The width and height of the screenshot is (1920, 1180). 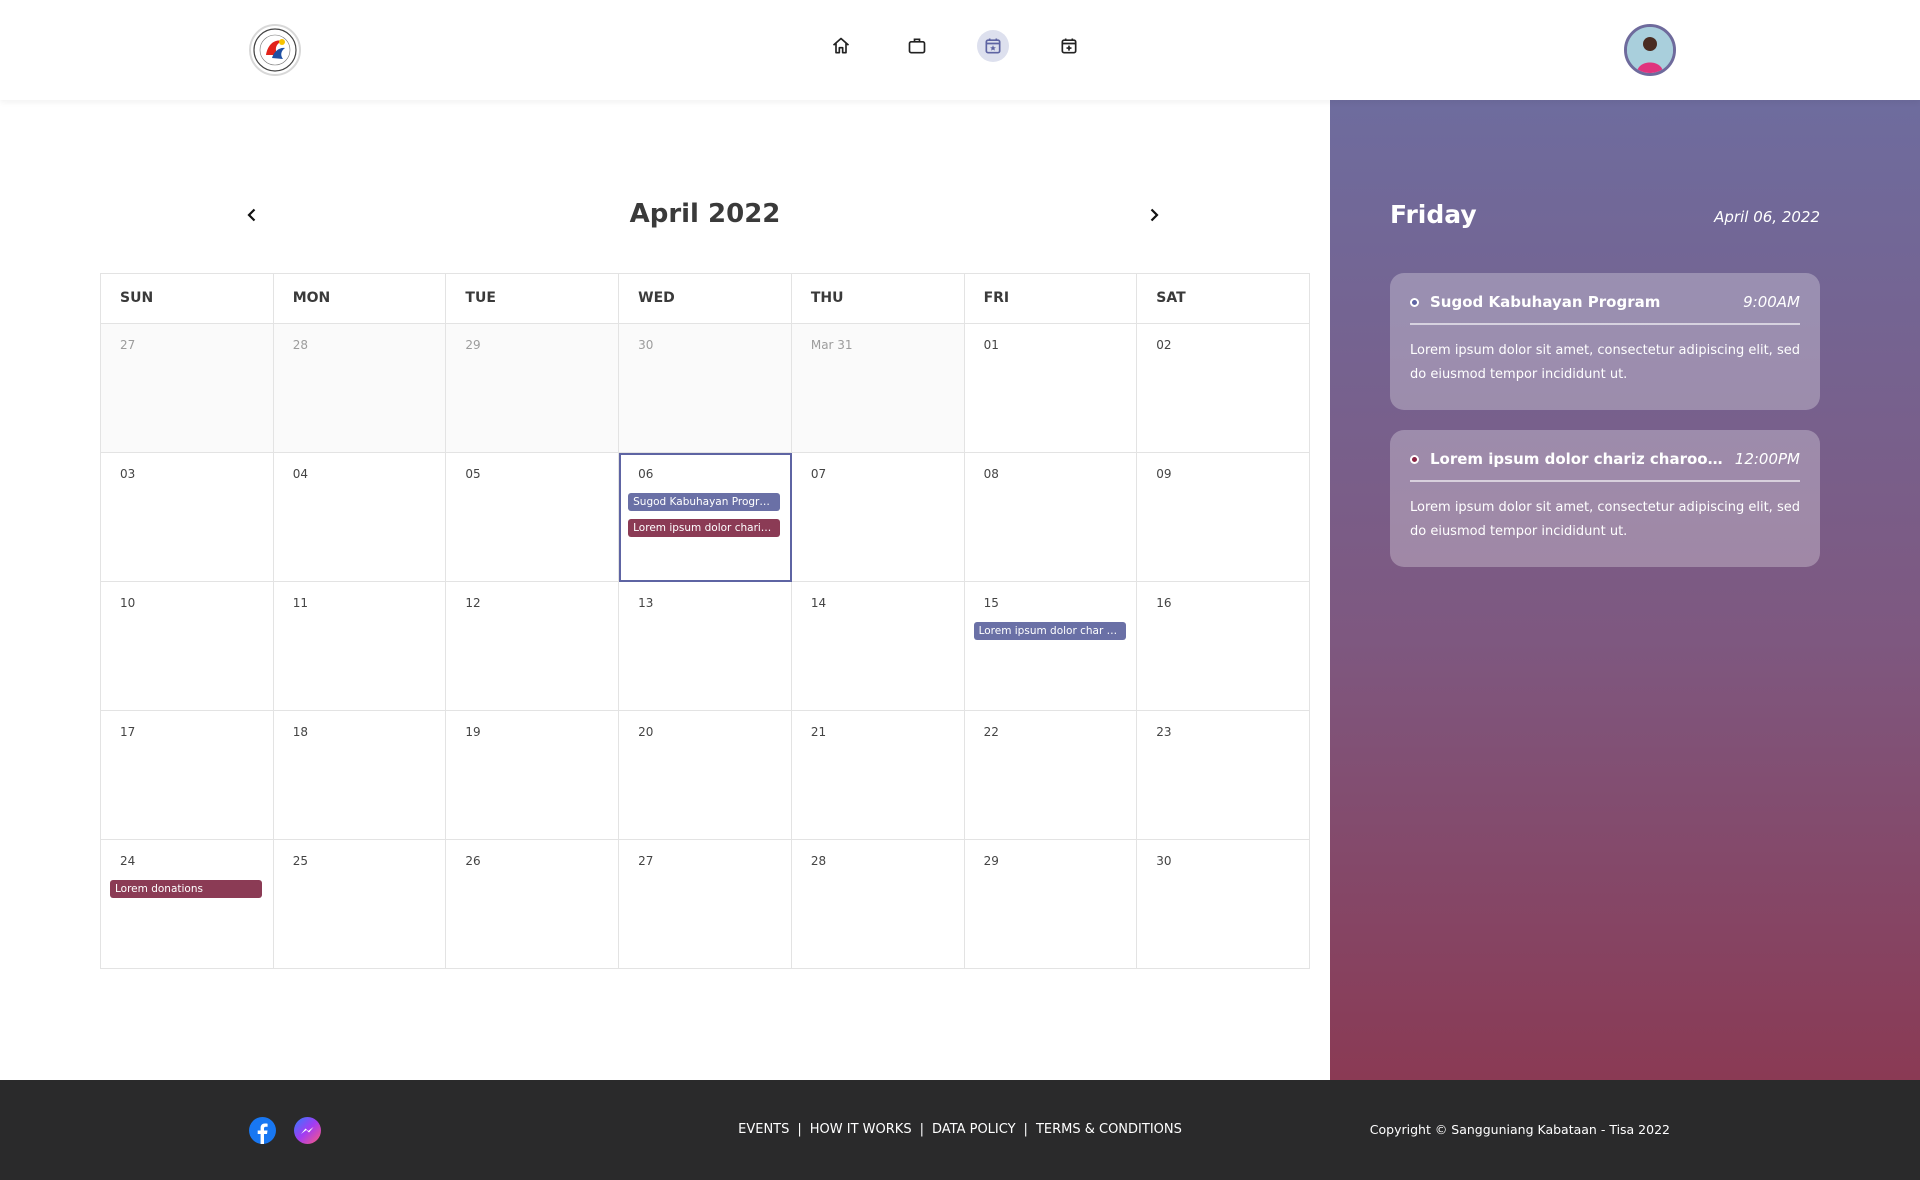 I want to click on day-number: 04, so click(x=300, y=474).